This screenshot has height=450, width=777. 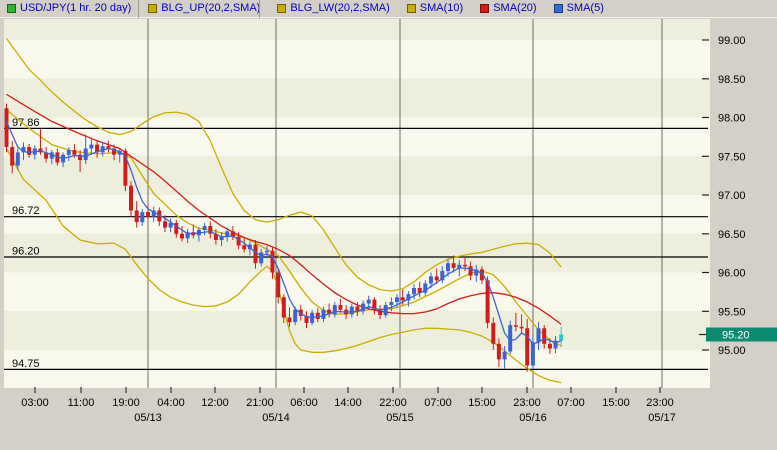 I want to click on date-label: 05/17, so click(x=662, y=418).